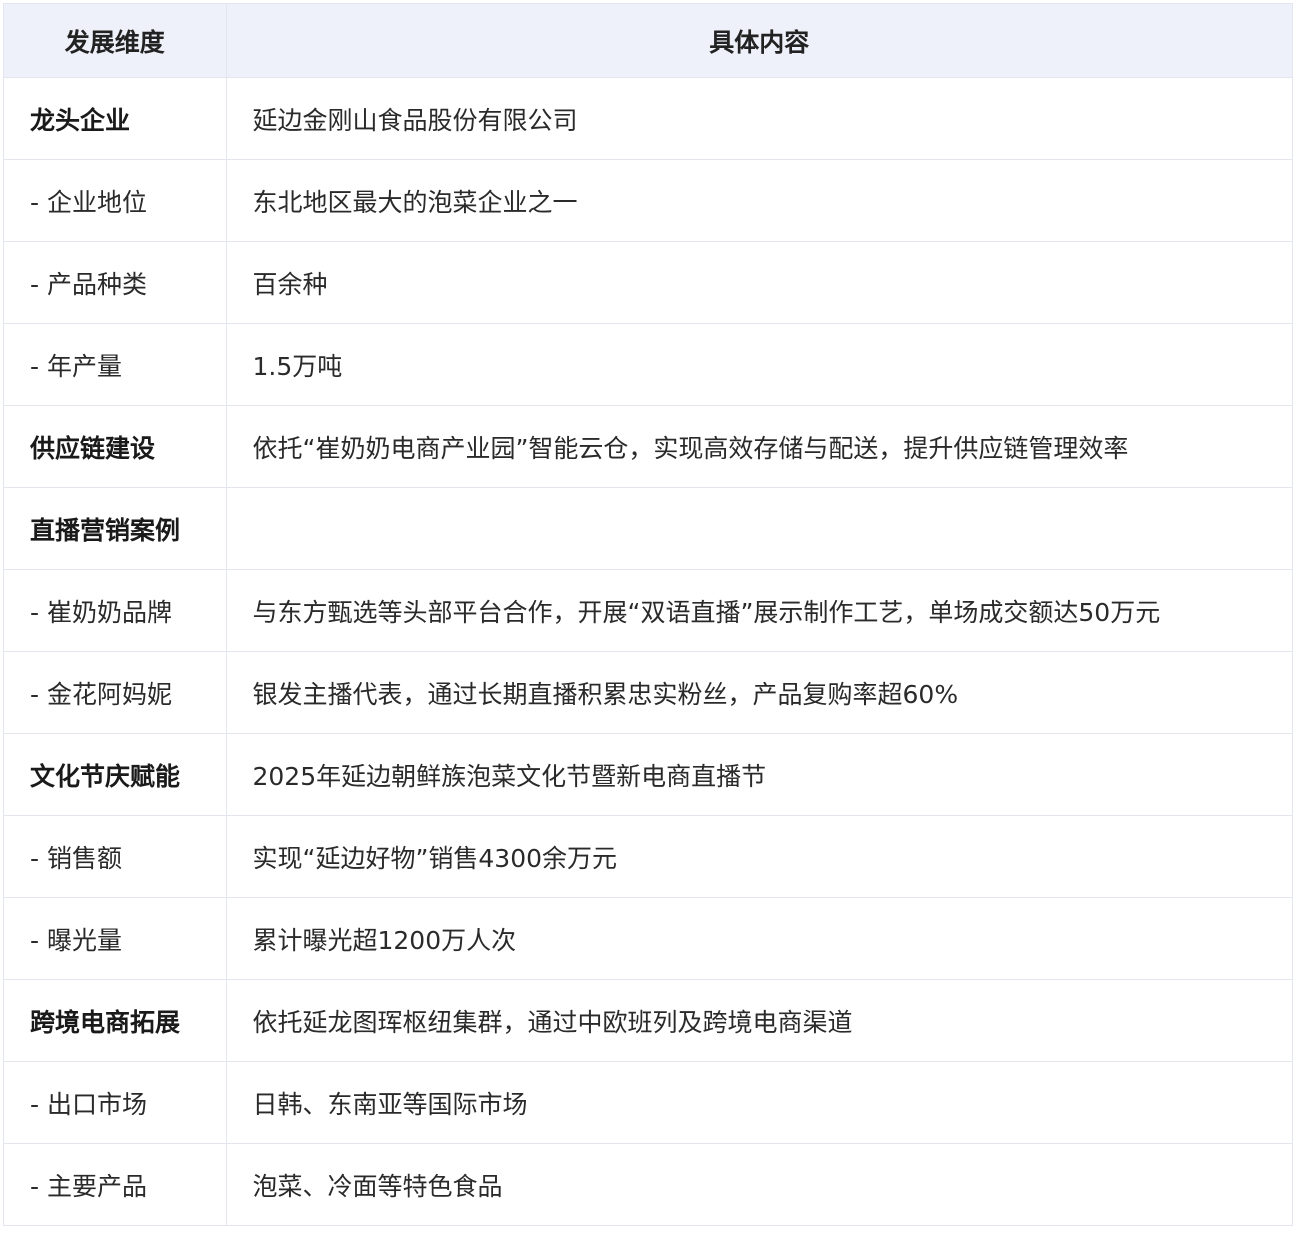  I want to click on content-cell, so click(759, 528).